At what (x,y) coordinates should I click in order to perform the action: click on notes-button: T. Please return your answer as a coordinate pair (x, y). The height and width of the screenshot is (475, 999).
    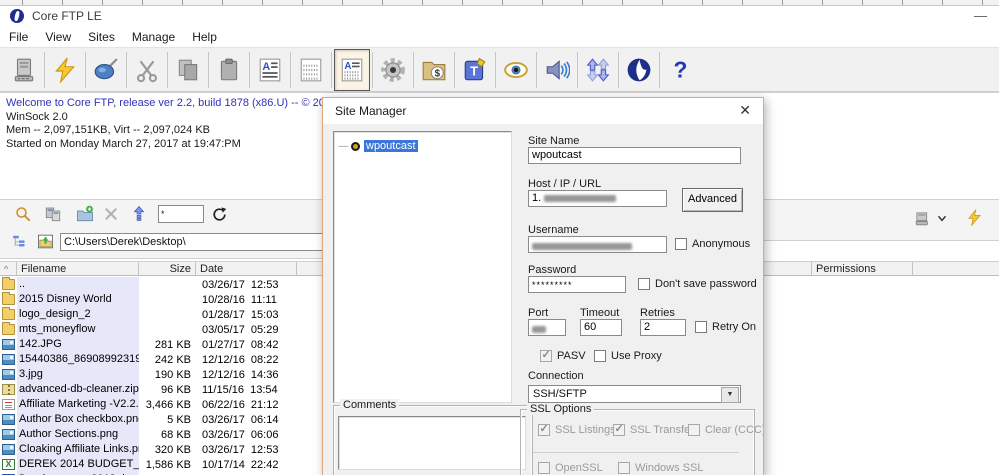
    Looking at the image, I should click on (475, 70).